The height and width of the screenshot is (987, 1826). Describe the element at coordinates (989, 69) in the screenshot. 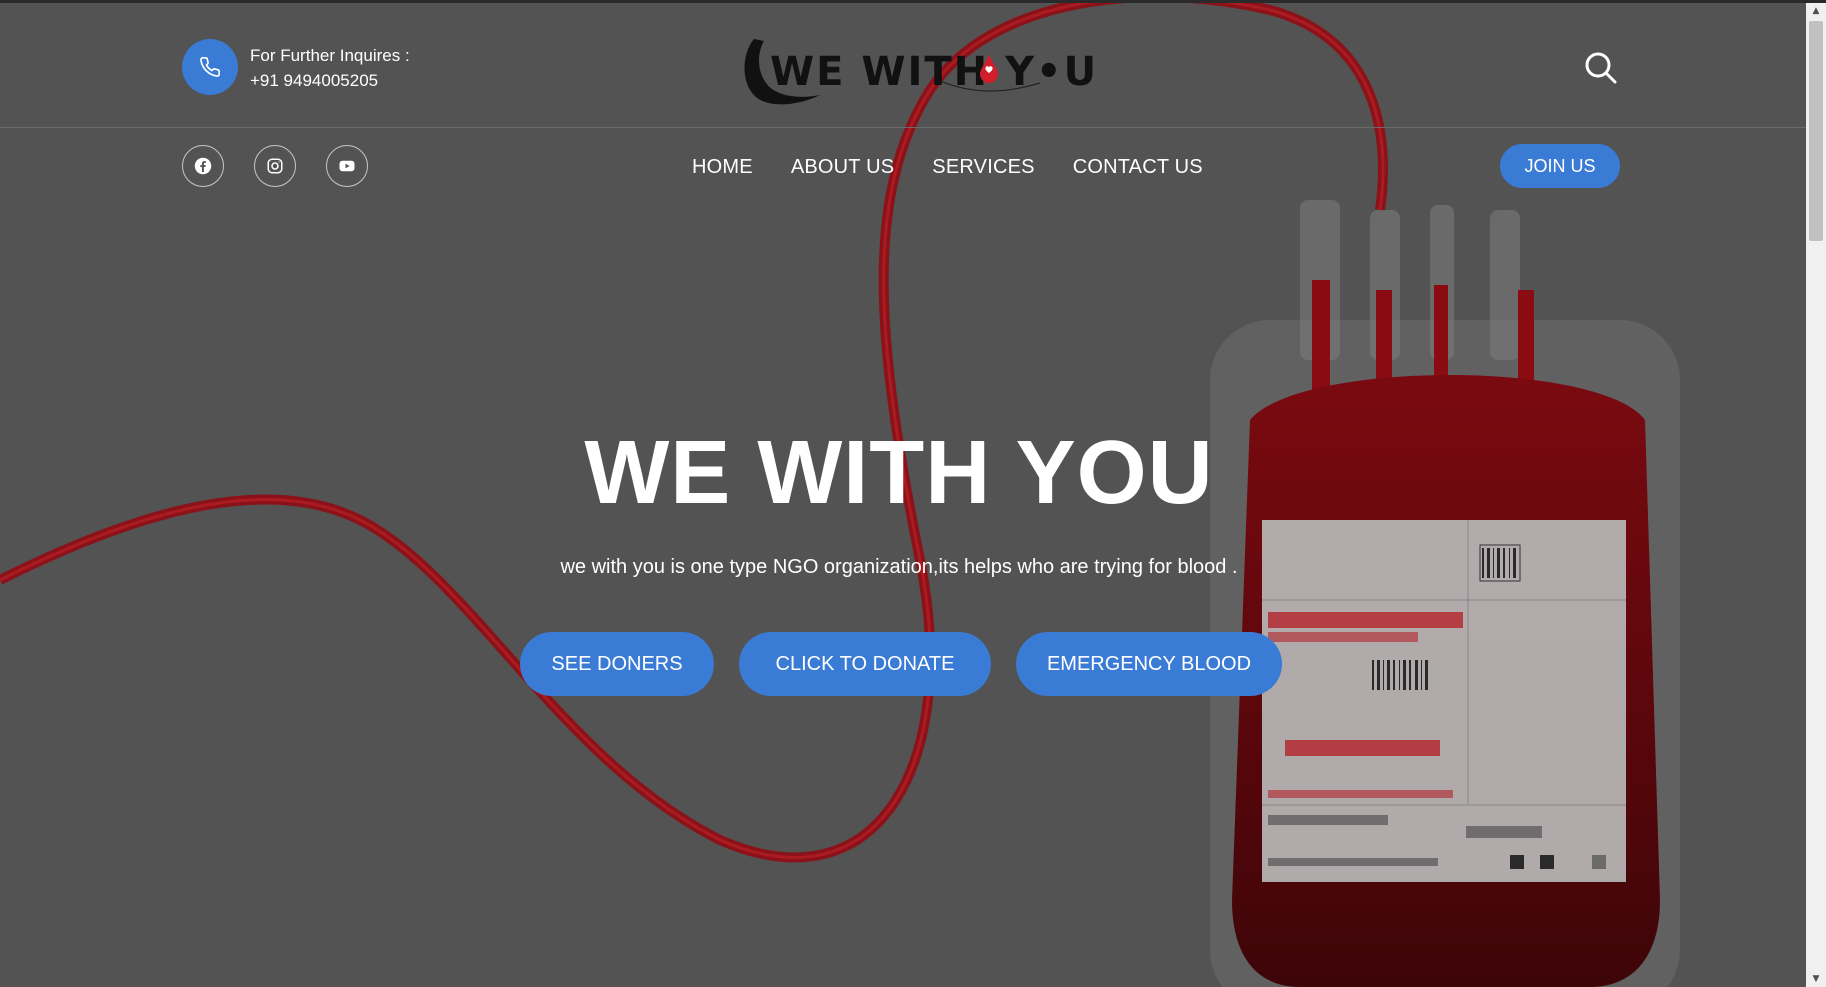

I see `blood-drop-icon` at that location.